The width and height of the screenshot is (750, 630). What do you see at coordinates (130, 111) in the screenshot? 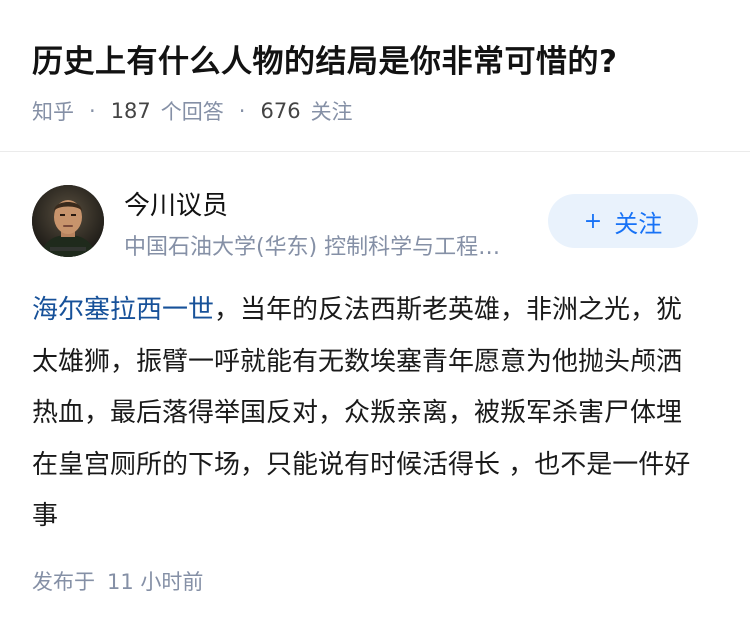
I see `answer-count: 187` at bounding box center [130, 111].